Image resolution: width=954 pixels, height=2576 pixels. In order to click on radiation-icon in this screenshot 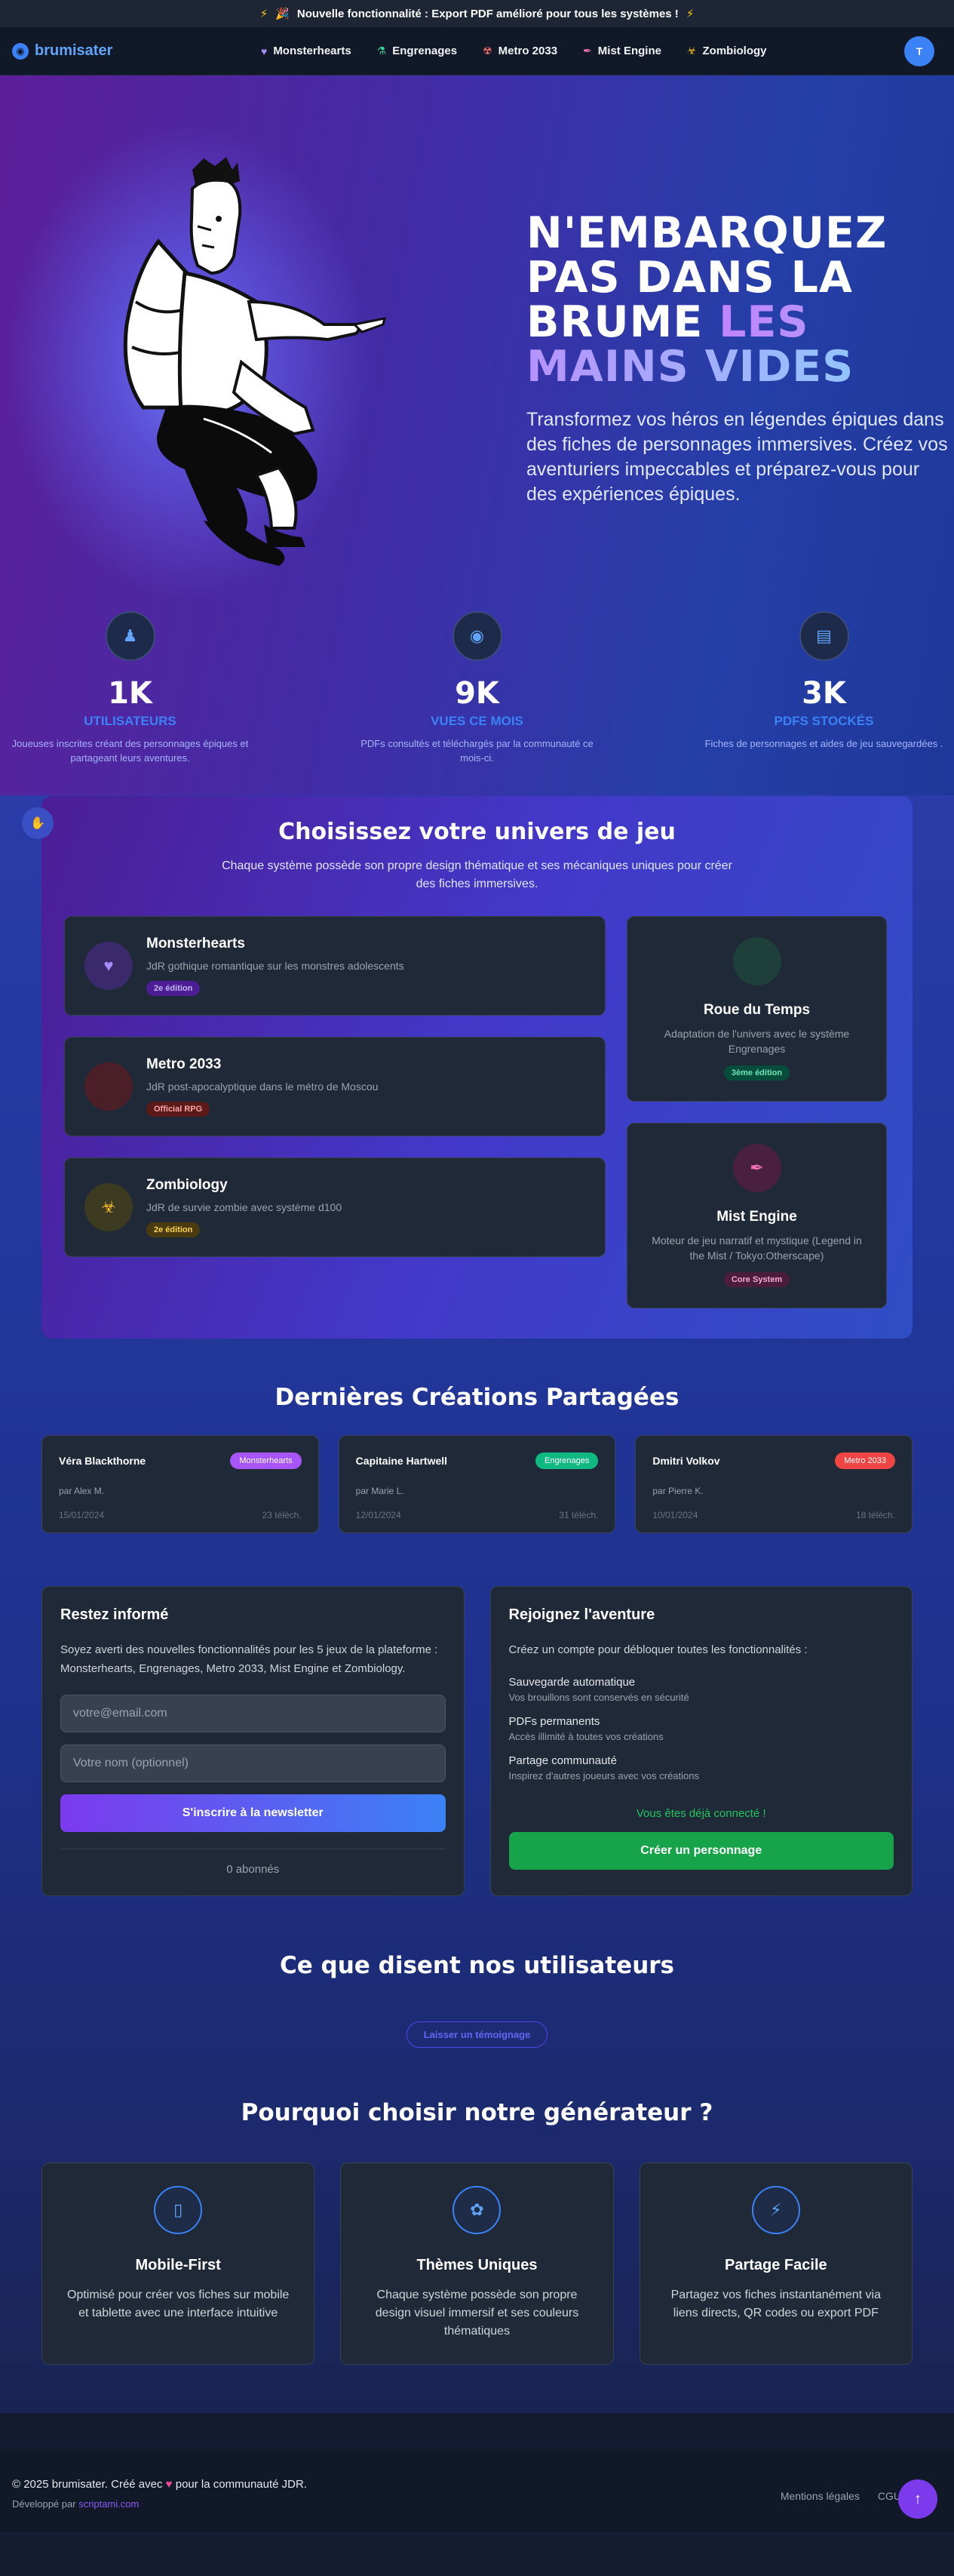, I will do `click(108, 1086)`.